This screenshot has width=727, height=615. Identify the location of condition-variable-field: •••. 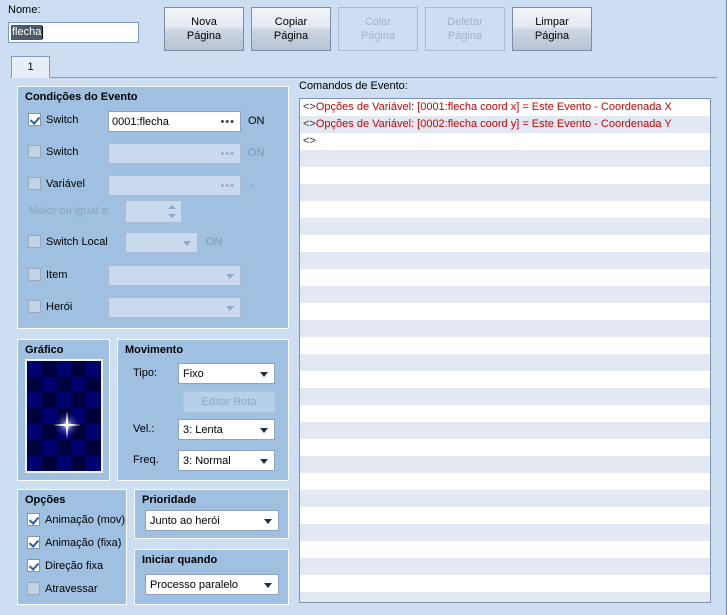
(174, 185).